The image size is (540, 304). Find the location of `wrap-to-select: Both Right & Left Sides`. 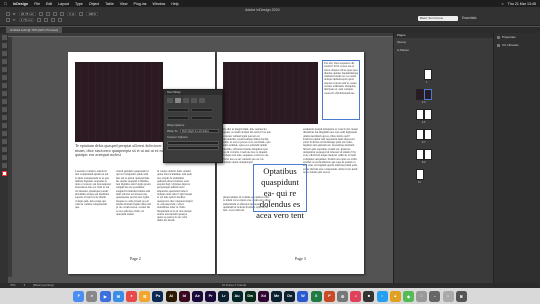

wrap-to-select: Both Right & Left Sides is located at coordinates (199, 131).